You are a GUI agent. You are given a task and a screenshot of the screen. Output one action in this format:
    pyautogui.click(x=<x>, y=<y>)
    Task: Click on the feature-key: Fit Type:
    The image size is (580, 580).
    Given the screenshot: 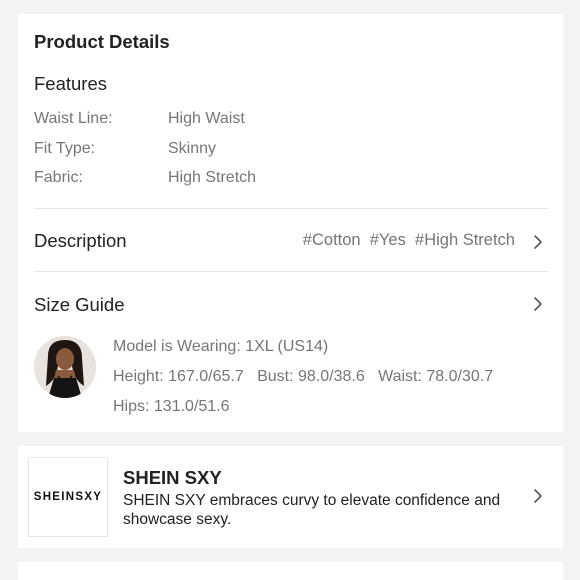 What is the action you would take?
    pyautogui.click(x=65, y=148)
    